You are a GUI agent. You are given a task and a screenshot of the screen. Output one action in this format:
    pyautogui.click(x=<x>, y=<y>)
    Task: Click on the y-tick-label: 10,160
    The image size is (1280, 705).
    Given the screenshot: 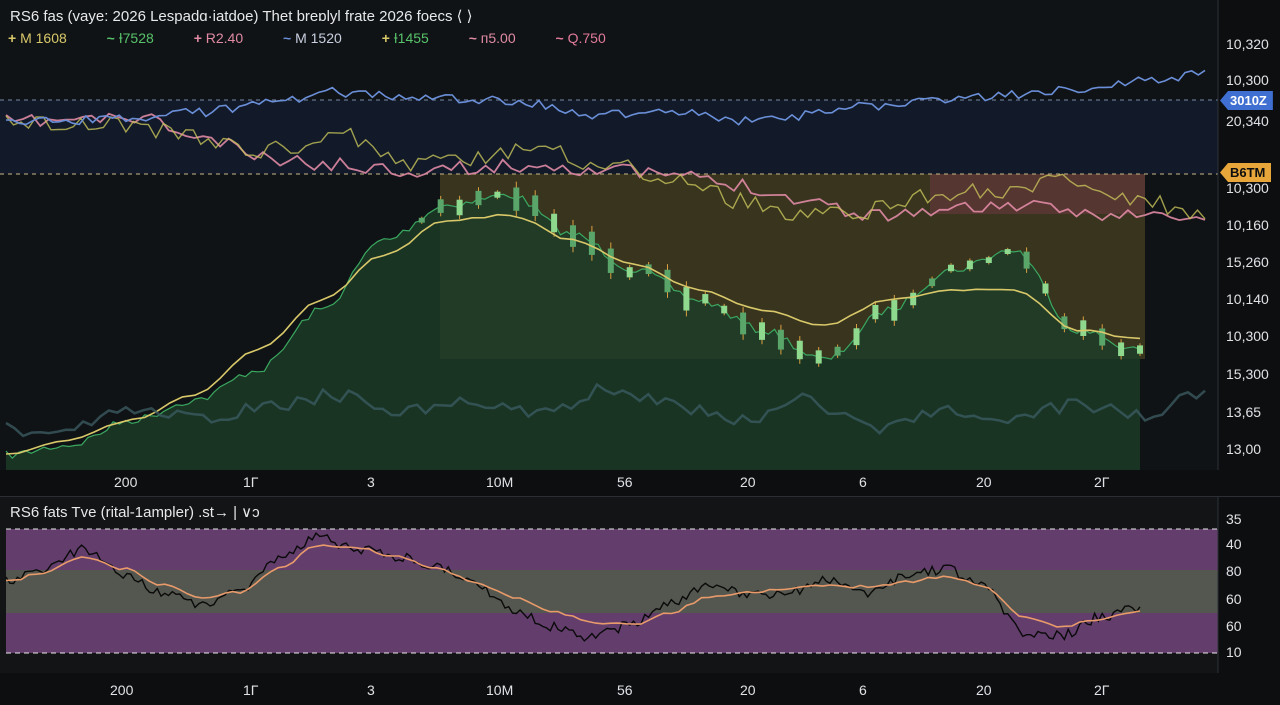 What is the action you would take?
    pyautogui.click(x=1247, y=225)
    